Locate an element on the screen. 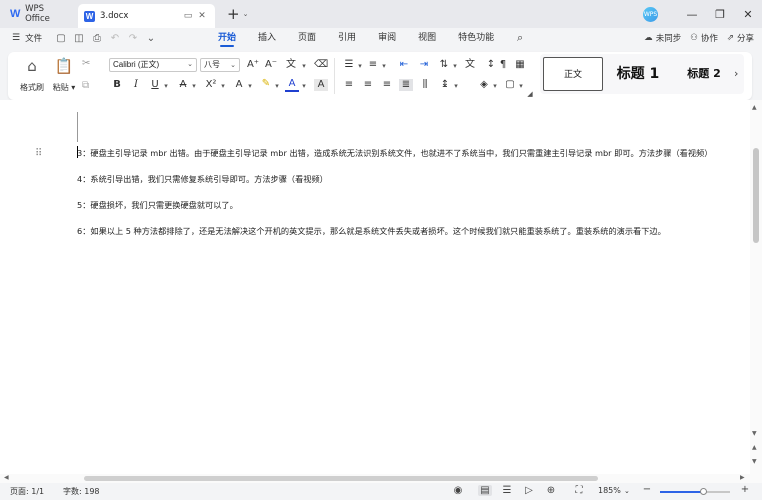 The height and width of the screenshot is (500, 762). borders-icon: ▢ is located at coordinates (510, 85).